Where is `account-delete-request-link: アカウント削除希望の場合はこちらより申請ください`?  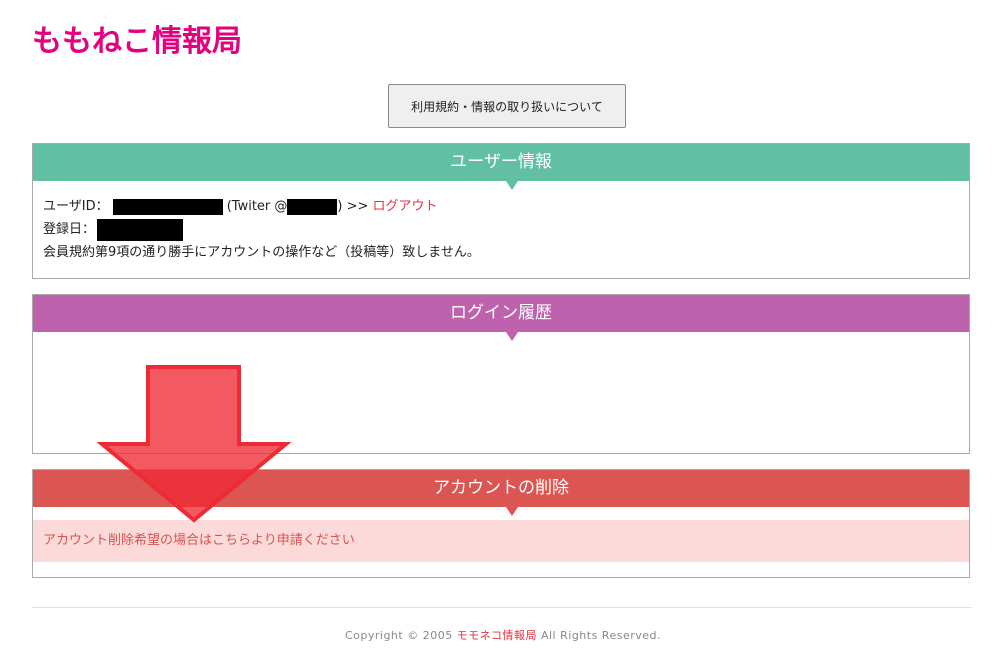 account-delete-request-link: アカウント削除希望の場合はこちらより申請ください is located at coordinates (501, 541).